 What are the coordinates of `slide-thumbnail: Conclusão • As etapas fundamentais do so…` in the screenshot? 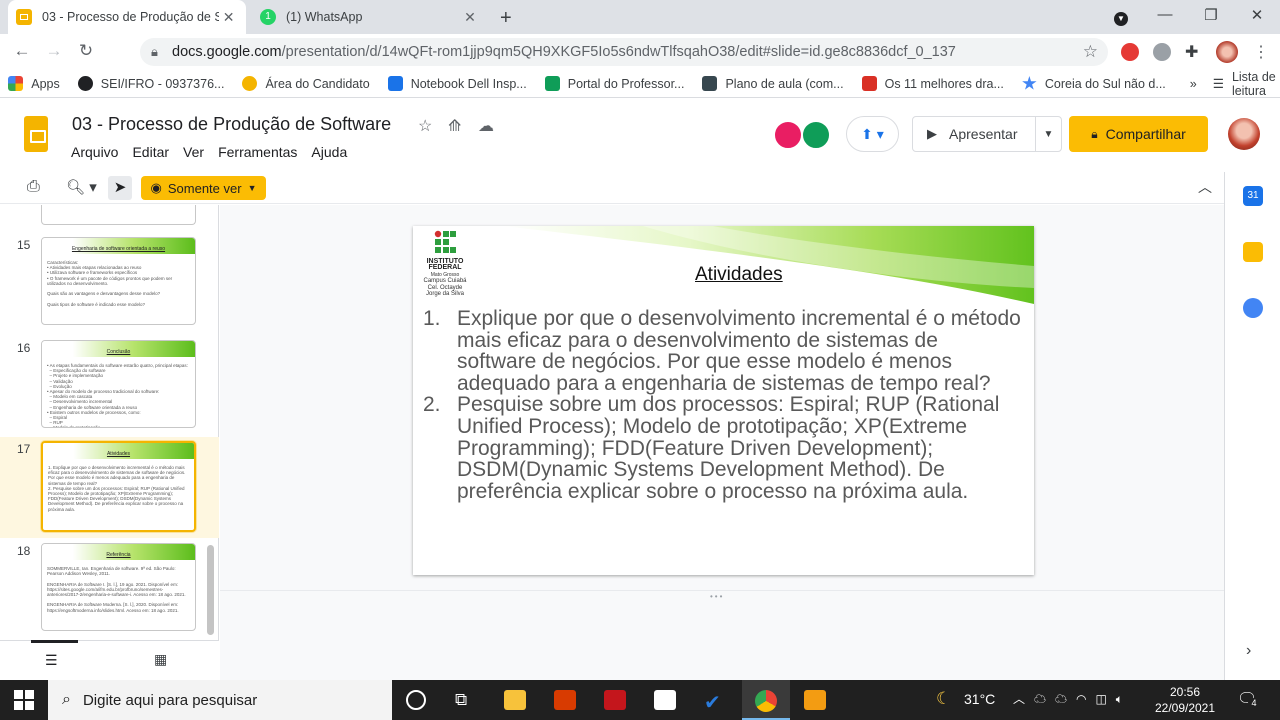 It's located at (118, 384).